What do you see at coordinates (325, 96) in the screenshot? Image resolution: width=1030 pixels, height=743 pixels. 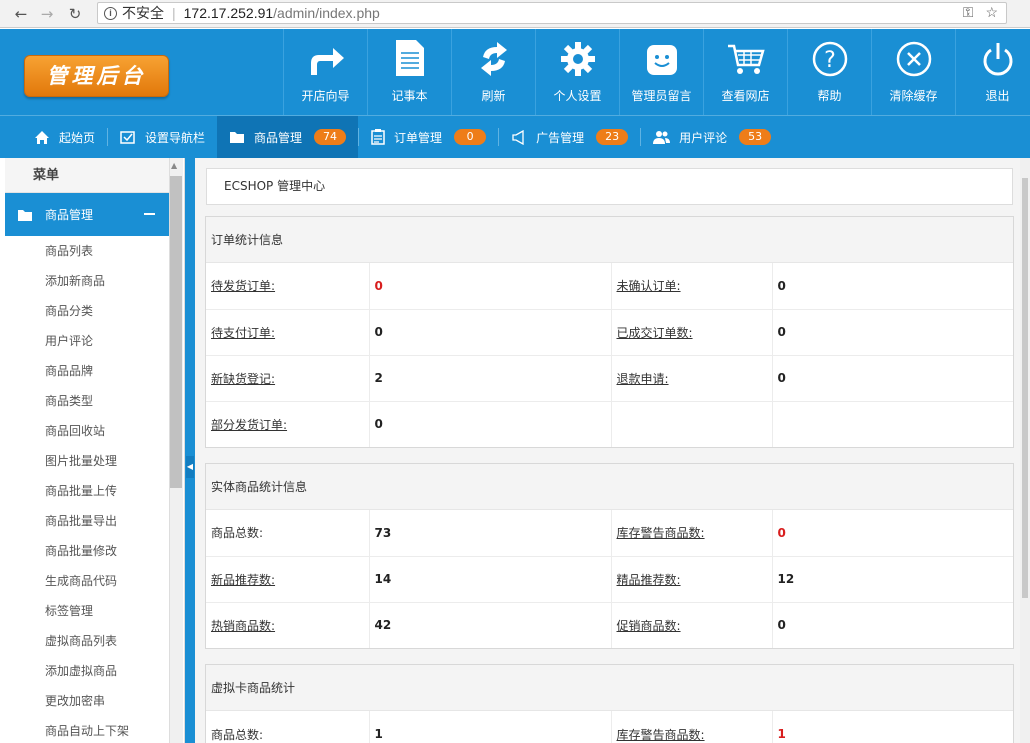 I see `nav-label: 开店向导` at bounding box center [325, 96].